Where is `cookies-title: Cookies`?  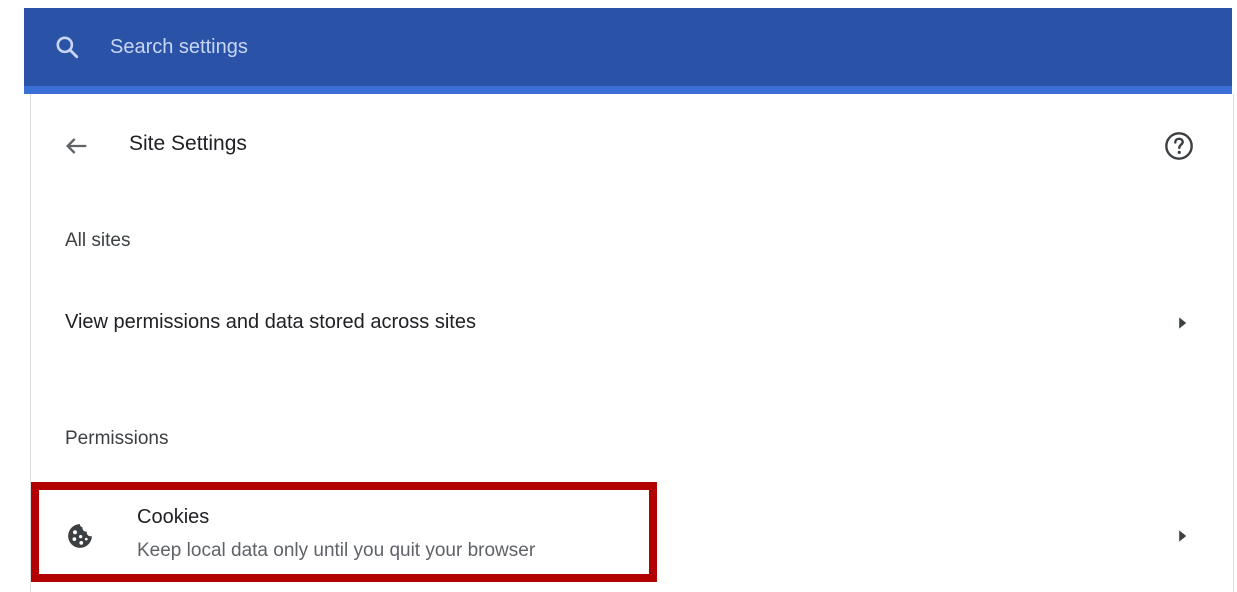 cookies-title: Cookies is located at coordinates (173, 517).